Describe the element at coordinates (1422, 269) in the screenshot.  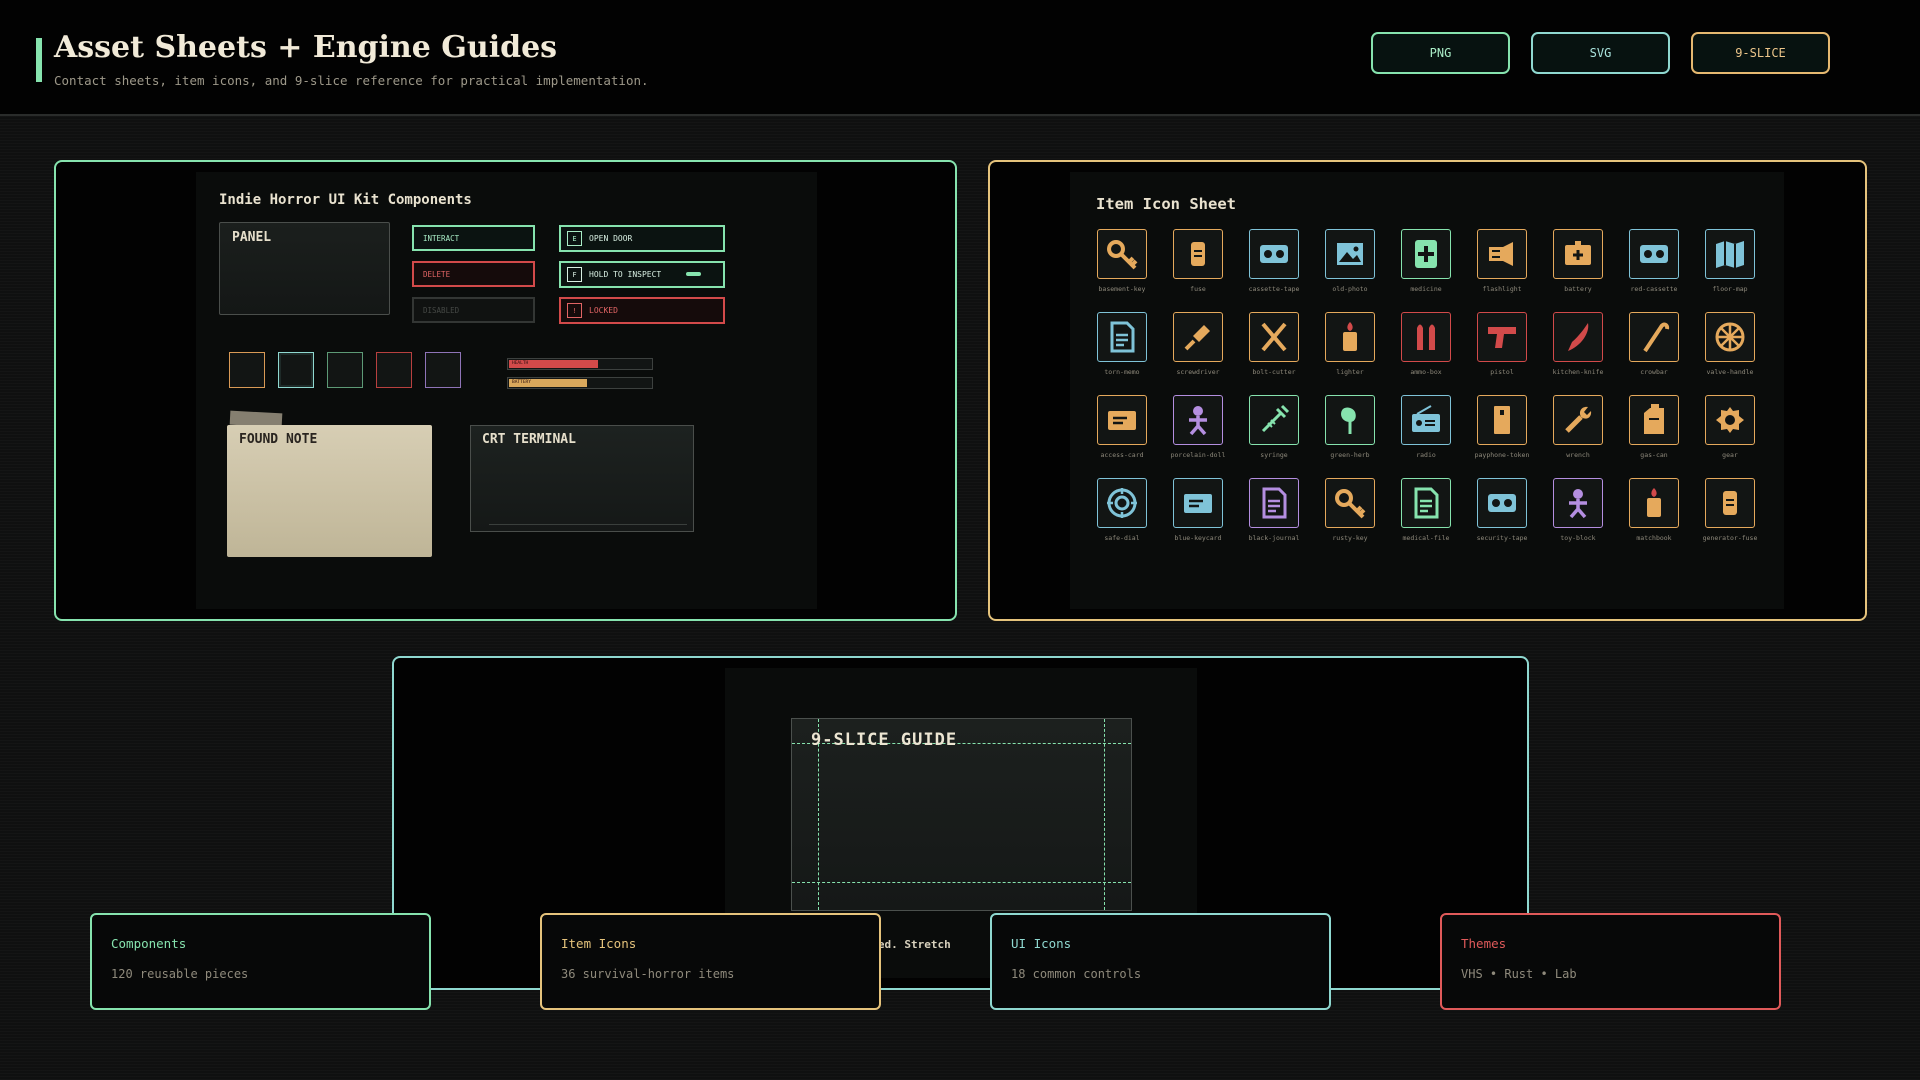
I see `icon-cell-medicine: medicine` at that location.